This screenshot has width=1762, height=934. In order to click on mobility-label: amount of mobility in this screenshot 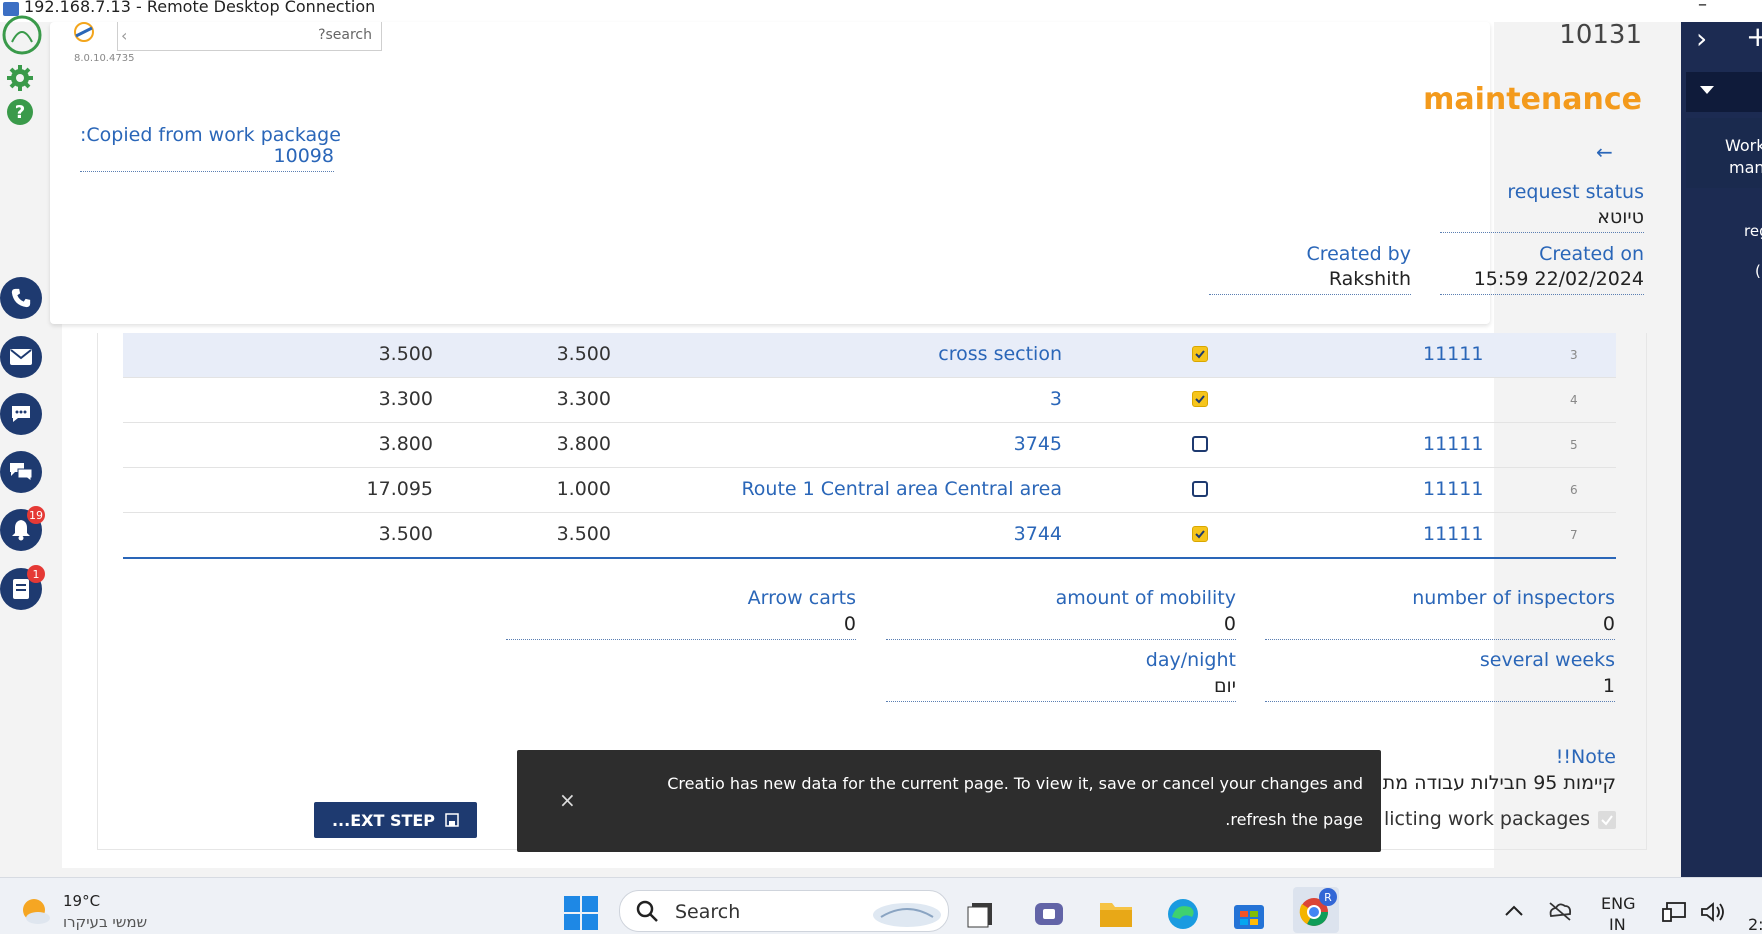, I will do `click(1145, 598)`.